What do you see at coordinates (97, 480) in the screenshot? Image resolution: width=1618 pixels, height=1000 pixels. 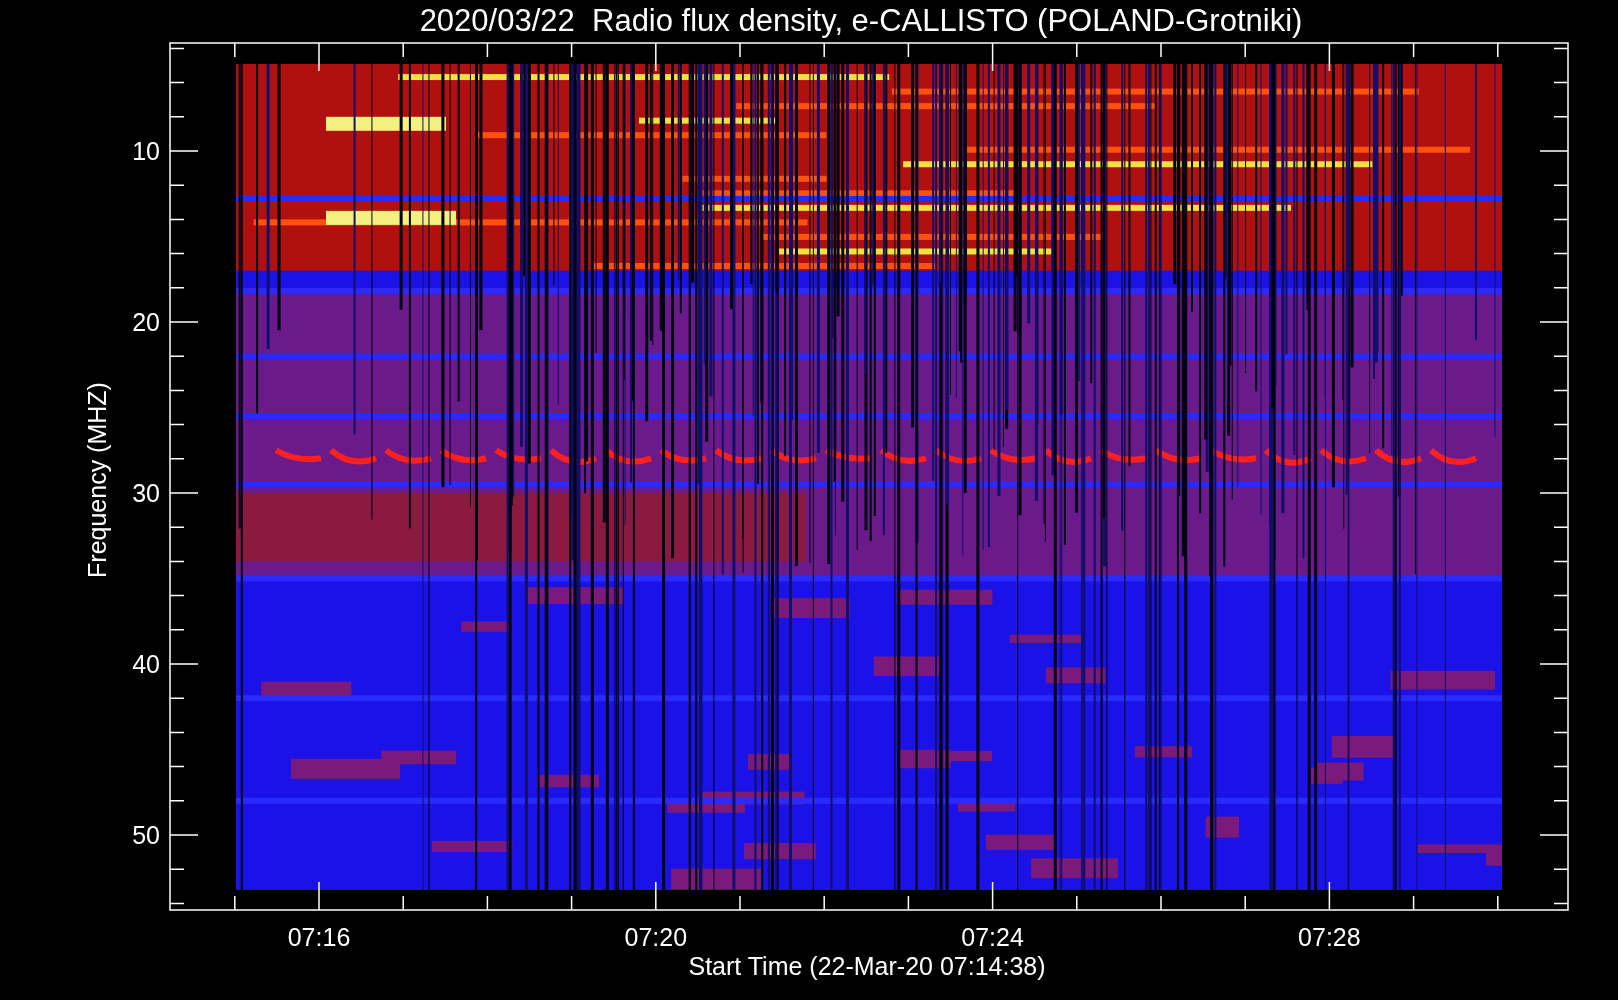 I see `y-axis-title: Frequency (MHZ)` at bounding box center [97, 480].